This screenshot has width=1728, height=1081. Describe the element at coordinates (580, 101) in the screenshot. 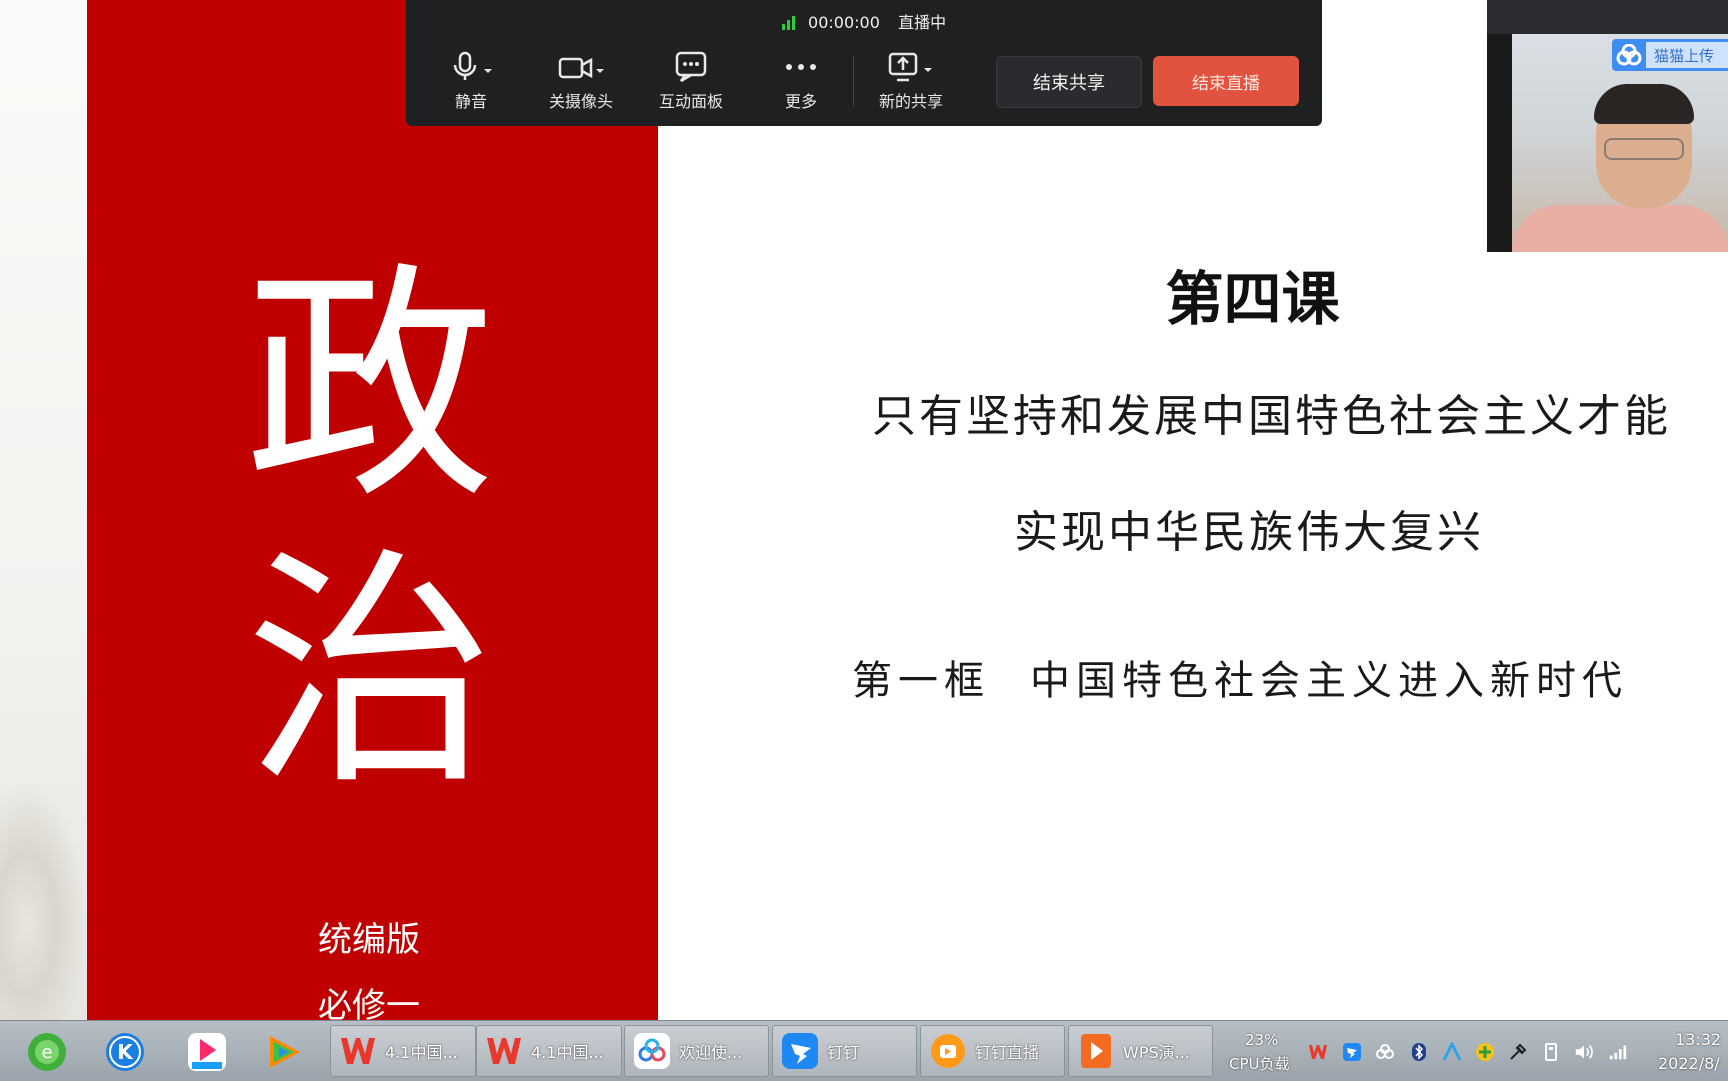

I see `camera-off-label: 关摄像头` at that location.